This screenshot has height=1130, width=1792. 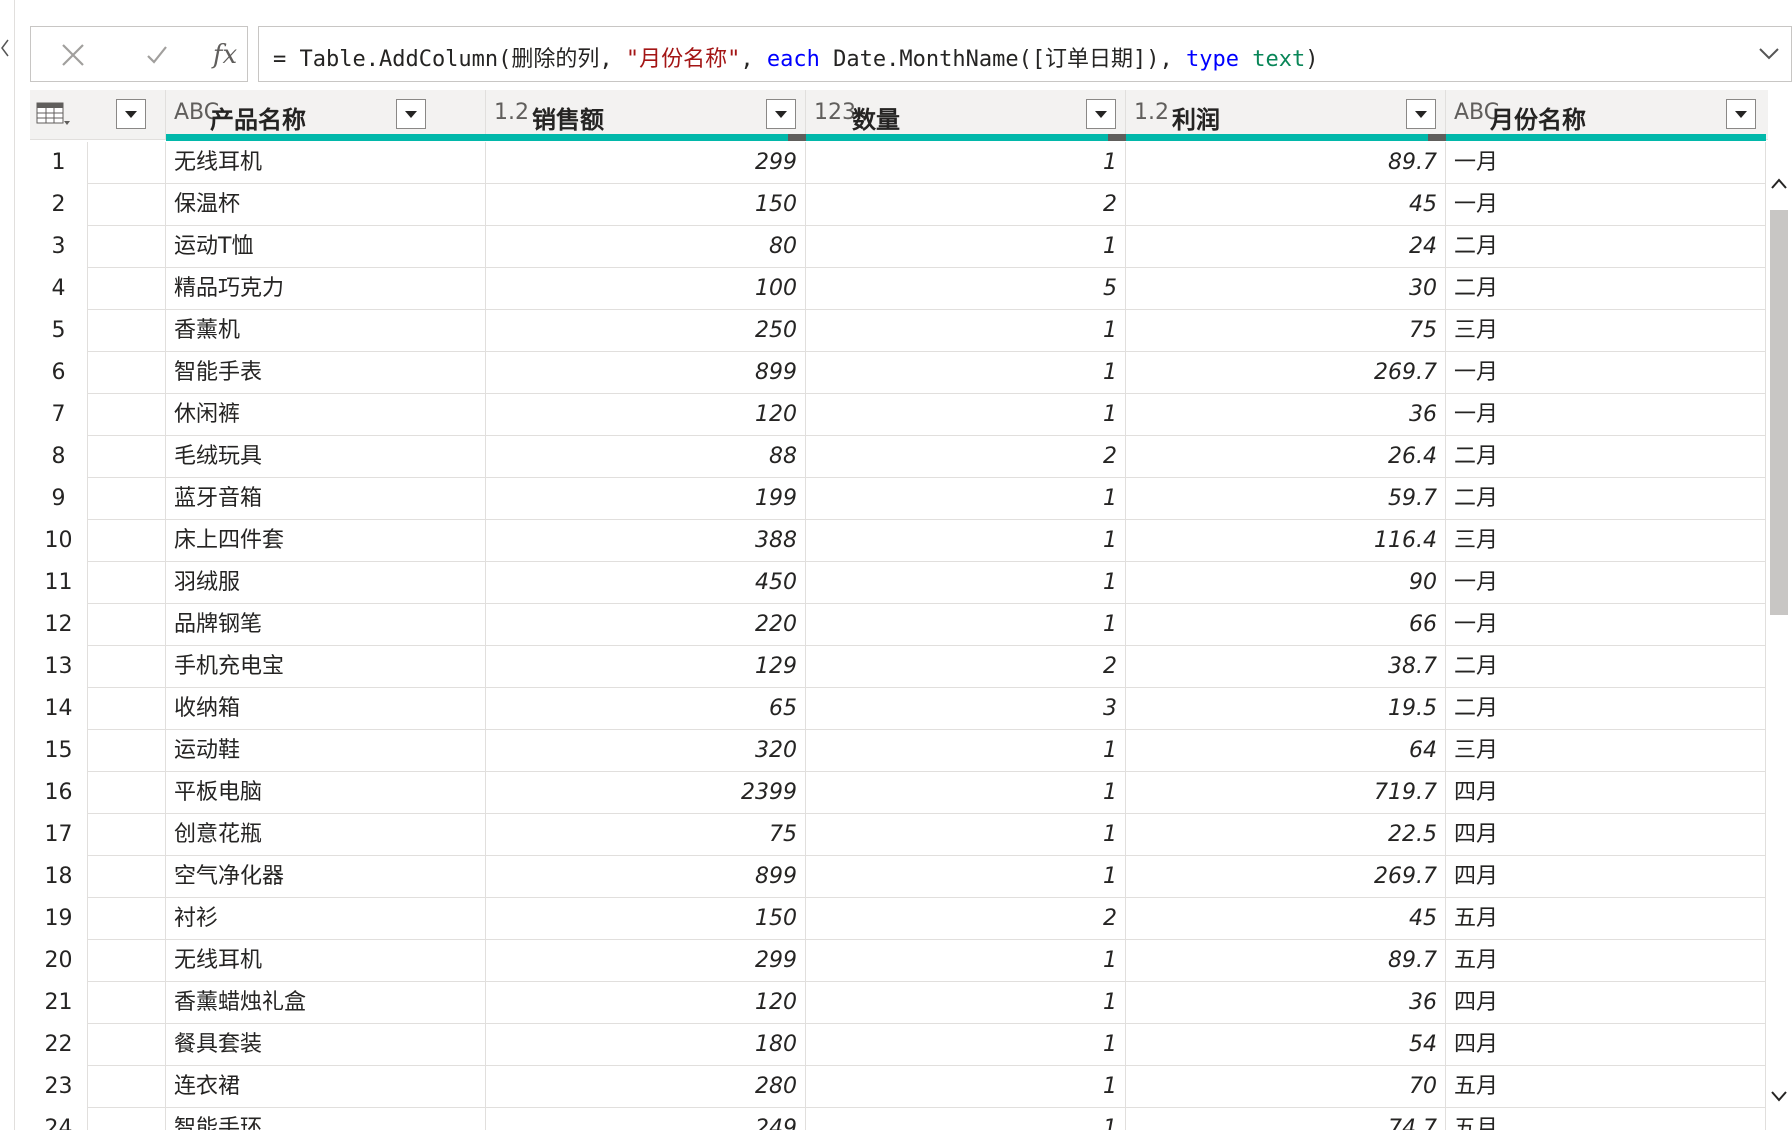 I want to click on profit-cell: 59.7, so click(x=1286, y=499).